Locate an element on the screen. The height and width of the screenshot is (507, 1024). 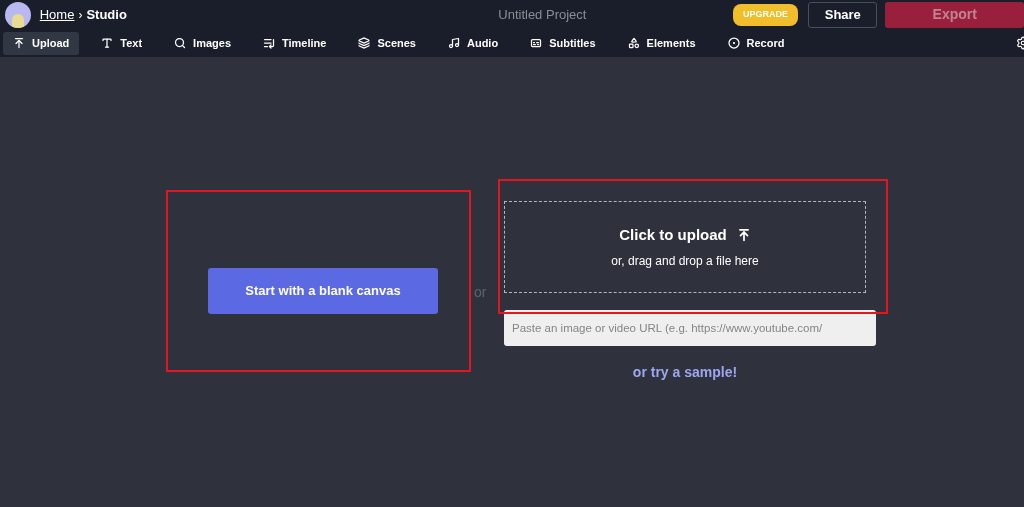
share-button: Share is located at coordinates (843, 14).